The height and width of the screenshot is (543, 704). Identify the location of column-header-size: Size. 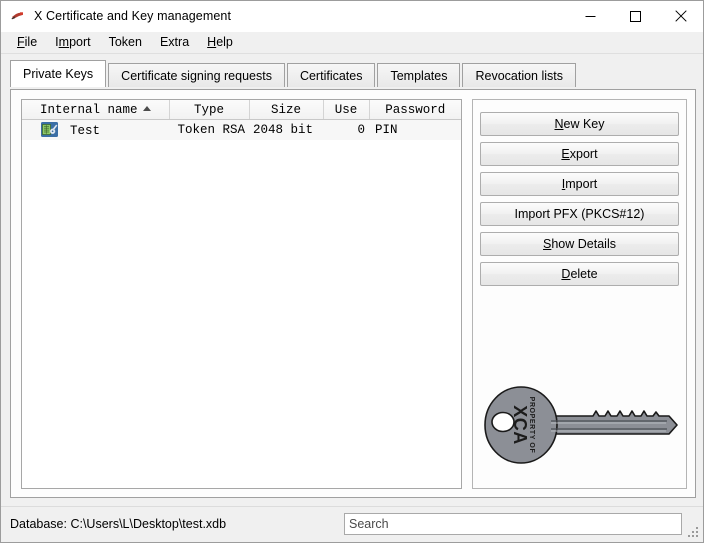
(286, 110).